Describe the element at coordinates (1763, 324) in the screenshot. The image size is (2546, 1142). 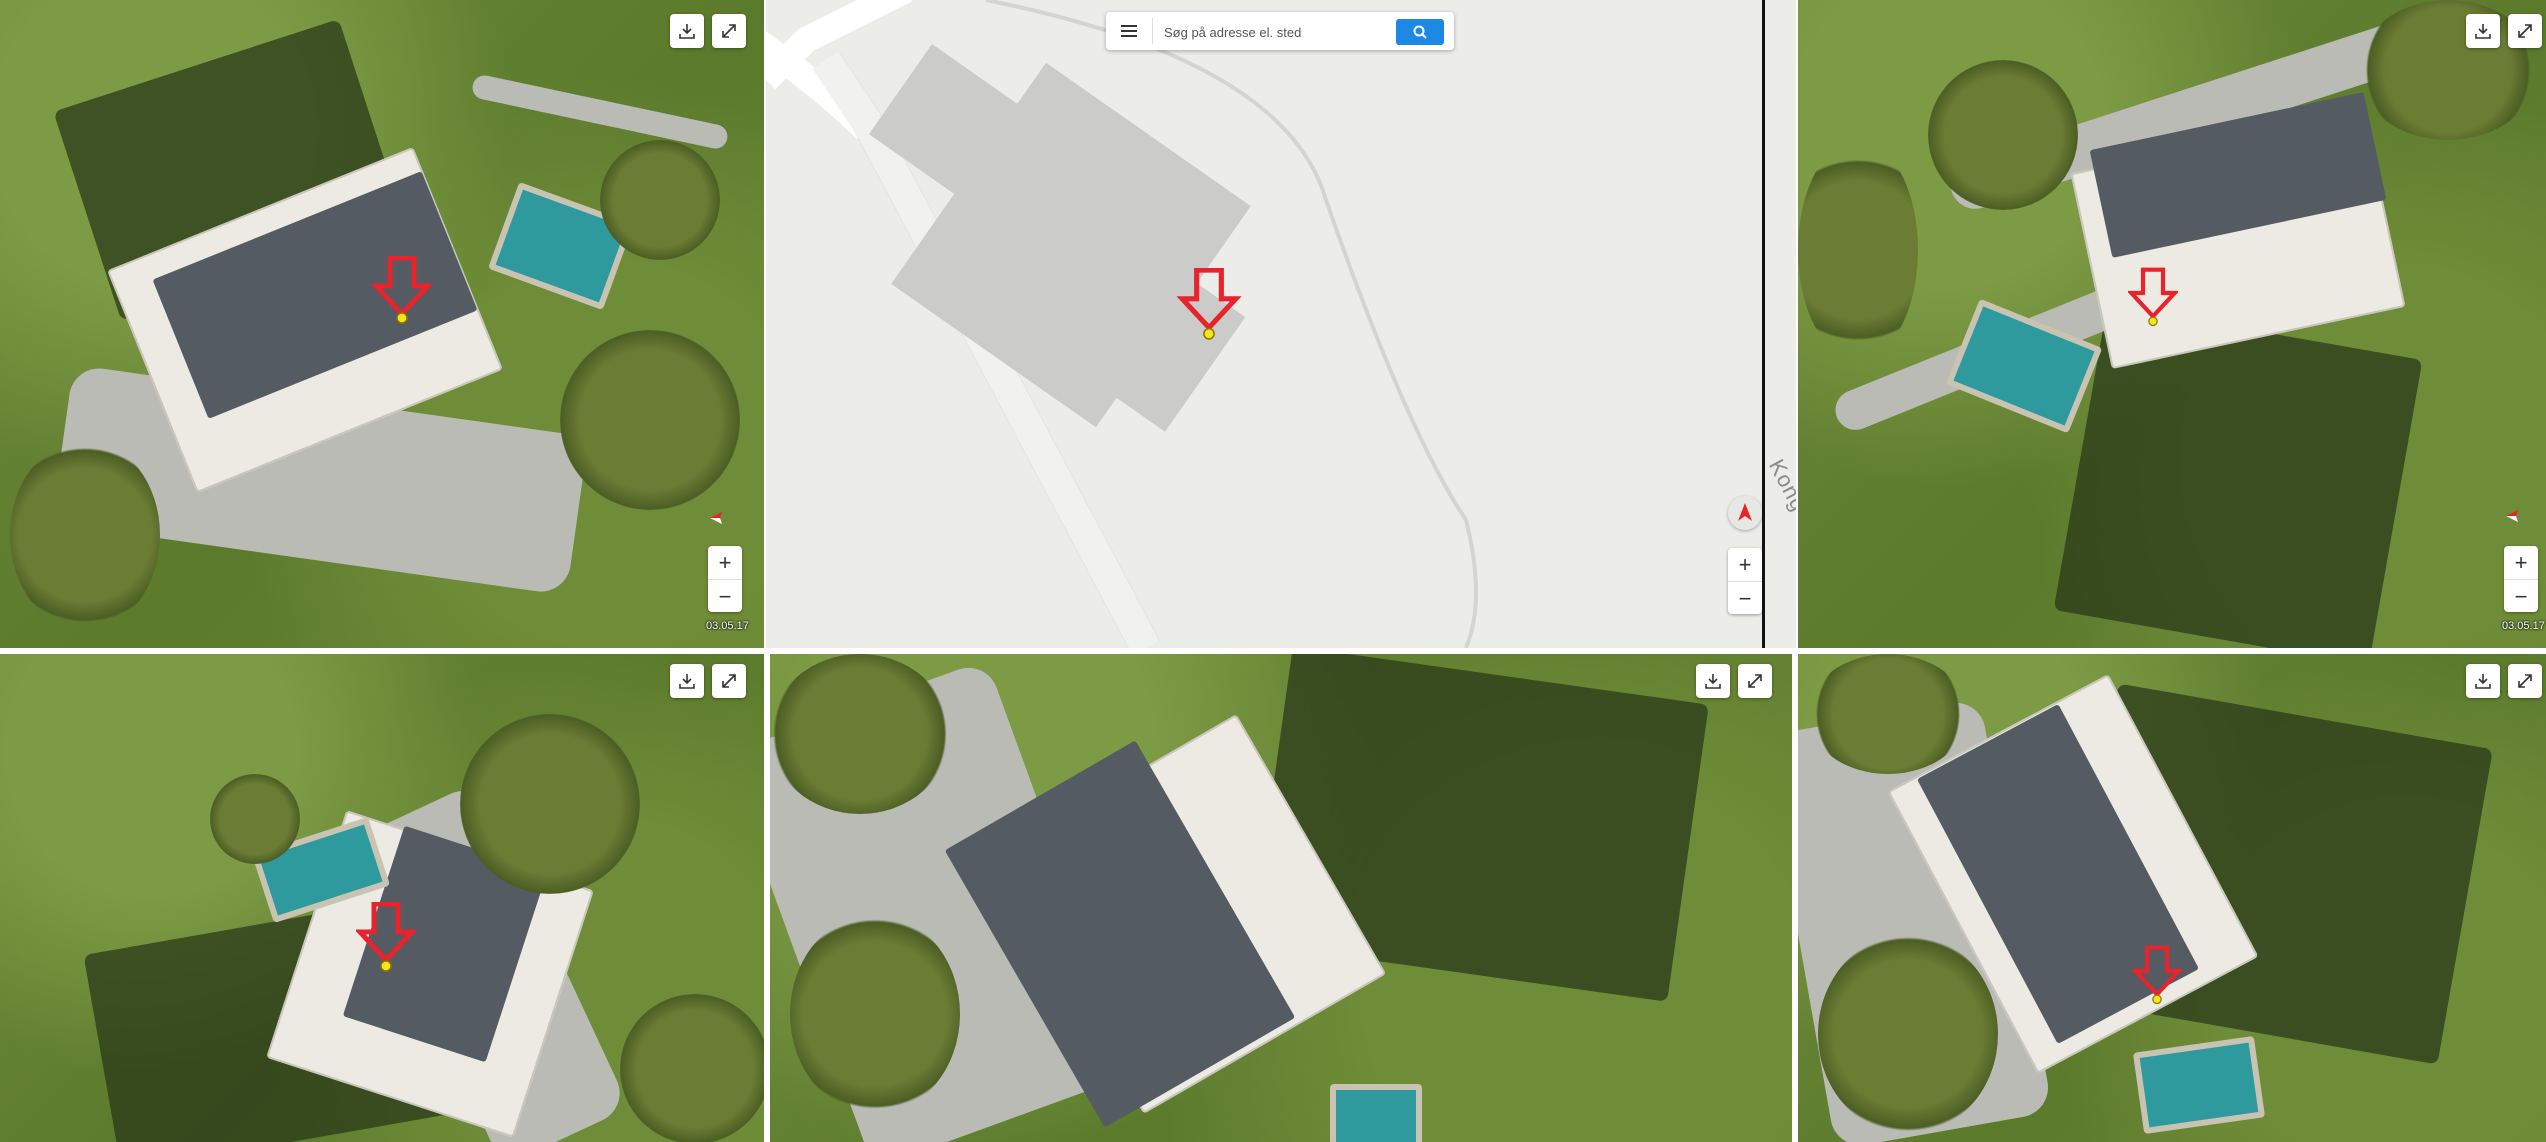
I see `pane-divider` at that location.